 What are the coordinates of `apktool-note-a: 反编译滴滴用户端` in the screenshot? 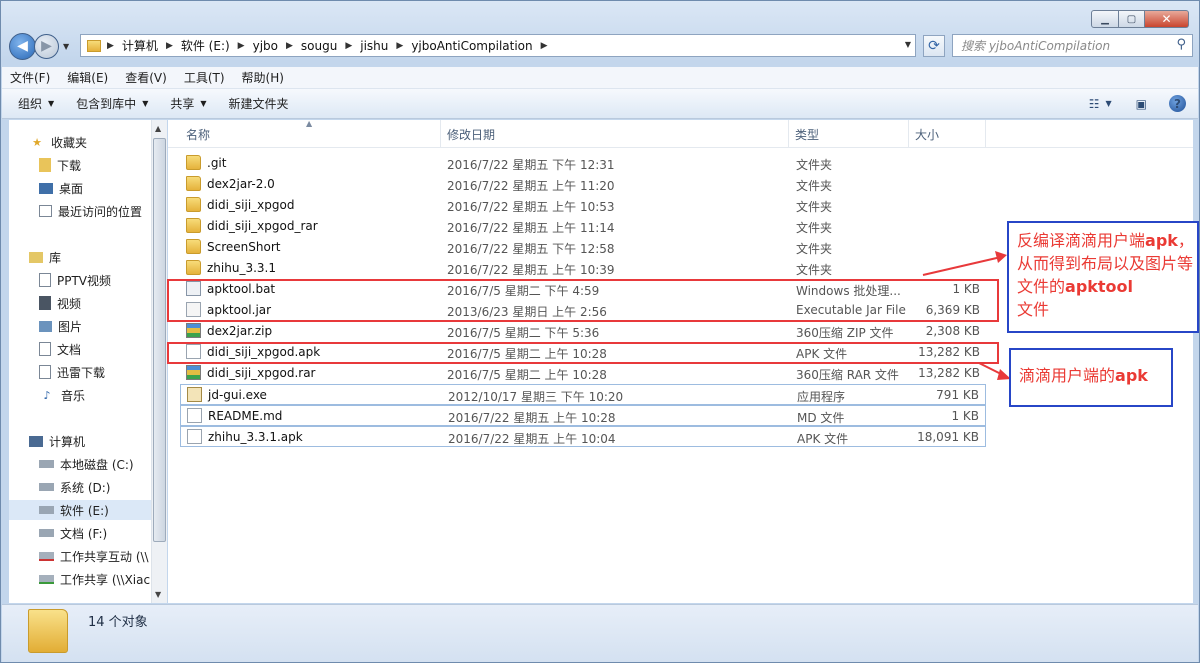 It's located at (1081, 240).